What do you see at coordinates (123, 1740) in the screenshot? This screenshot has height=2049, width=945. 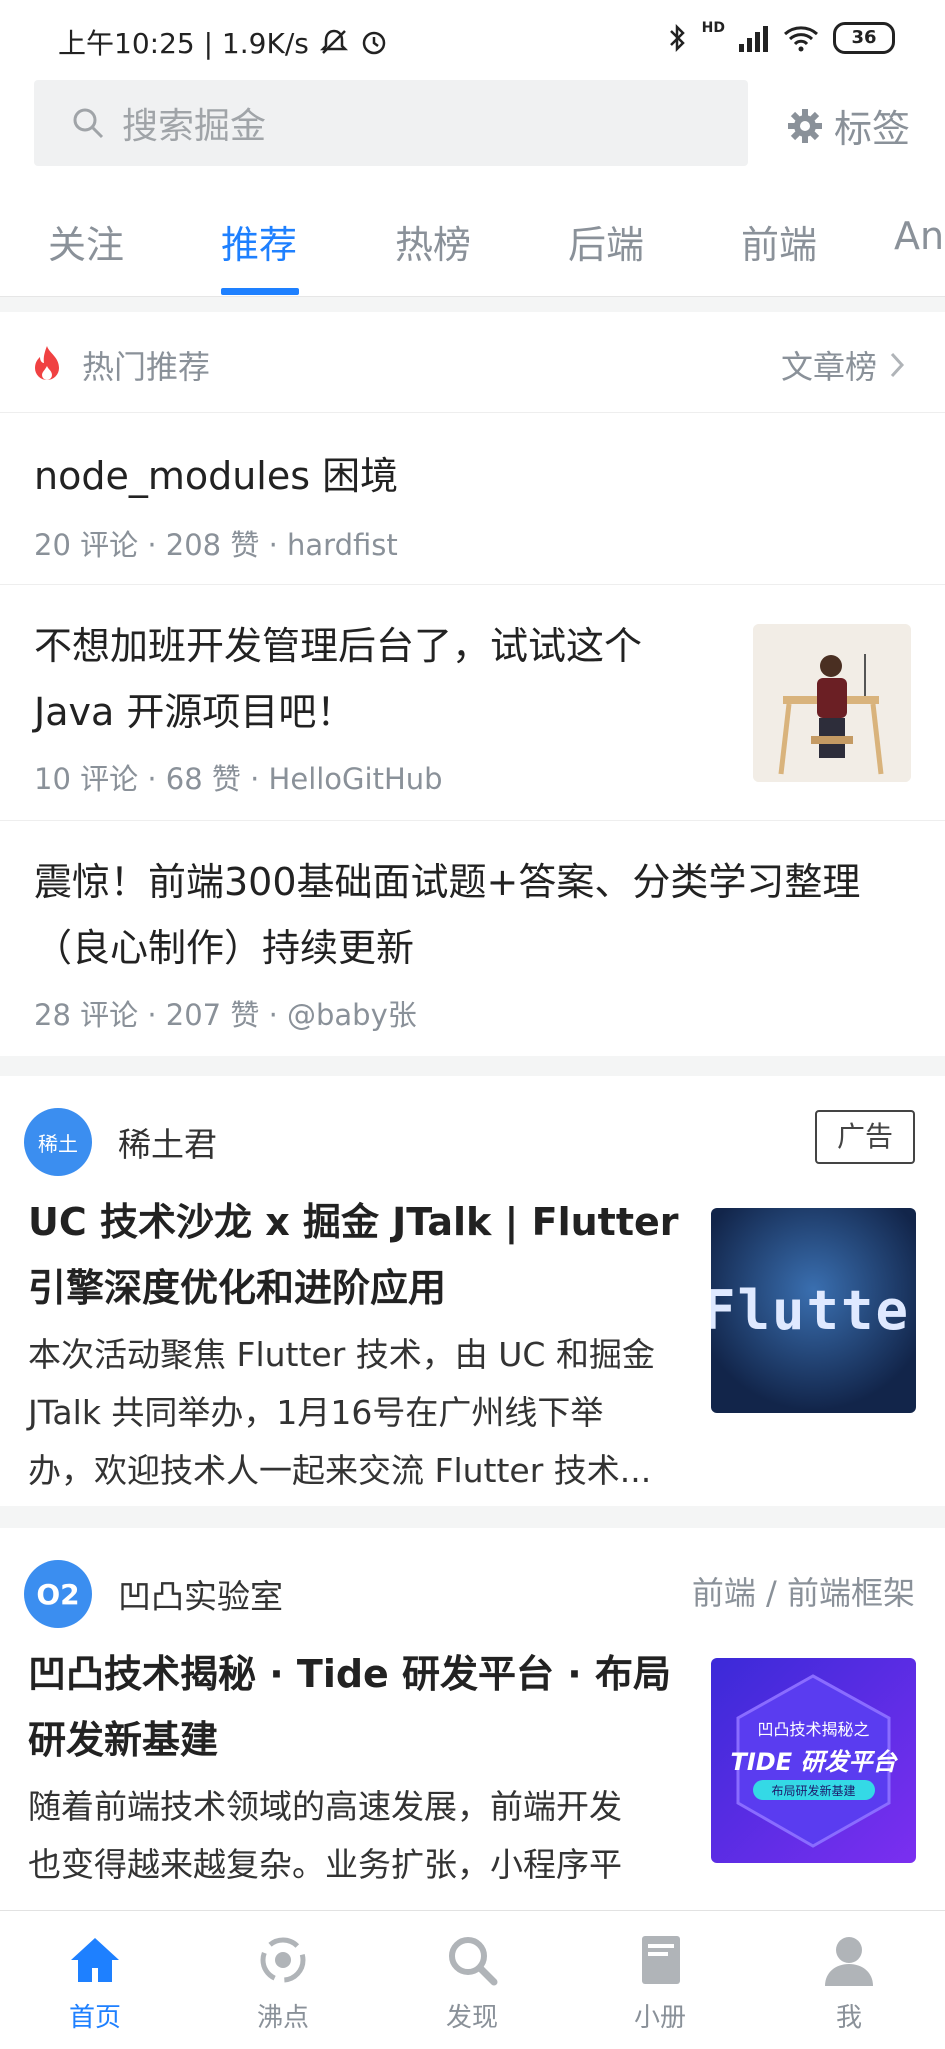 I see `card-title-line2: 研发新基建` at bounding box center [123, 1740].